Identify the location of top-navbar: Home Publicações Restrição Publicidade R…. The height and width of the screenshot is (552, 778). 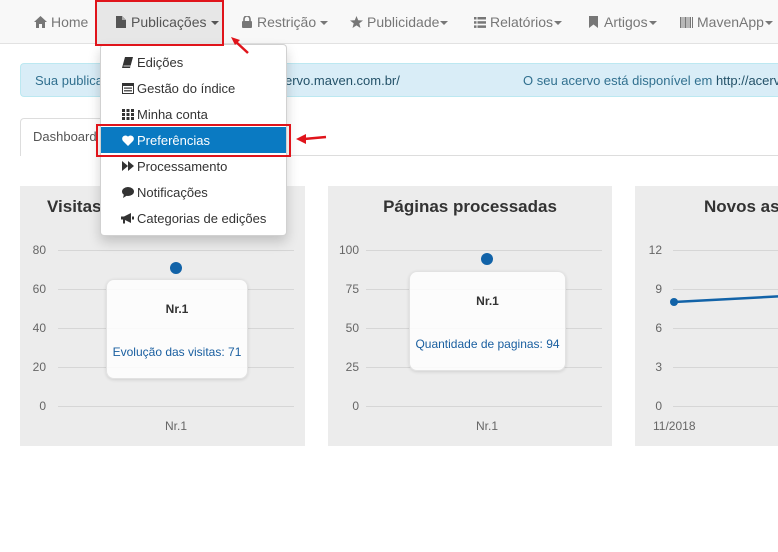
(389, 22).